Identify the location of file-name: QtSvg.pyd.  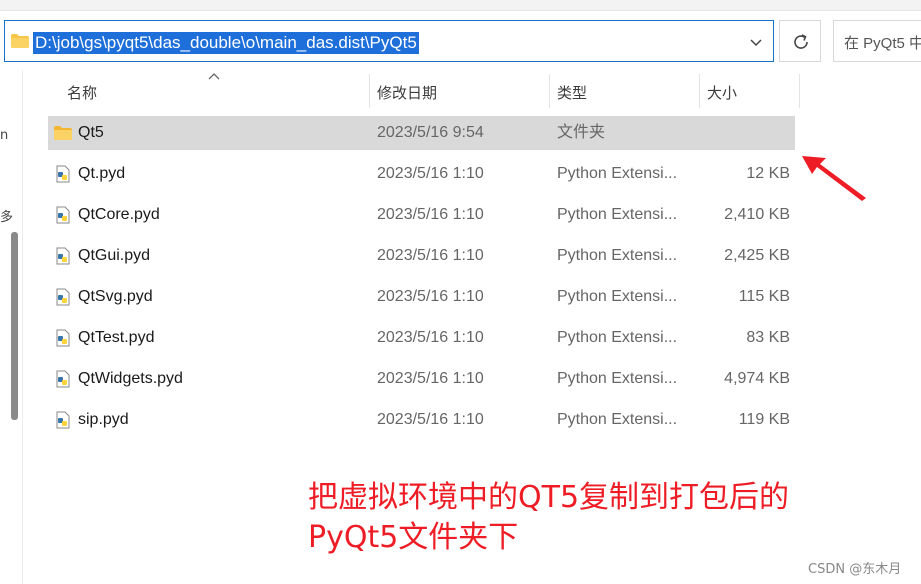
(115, 297).